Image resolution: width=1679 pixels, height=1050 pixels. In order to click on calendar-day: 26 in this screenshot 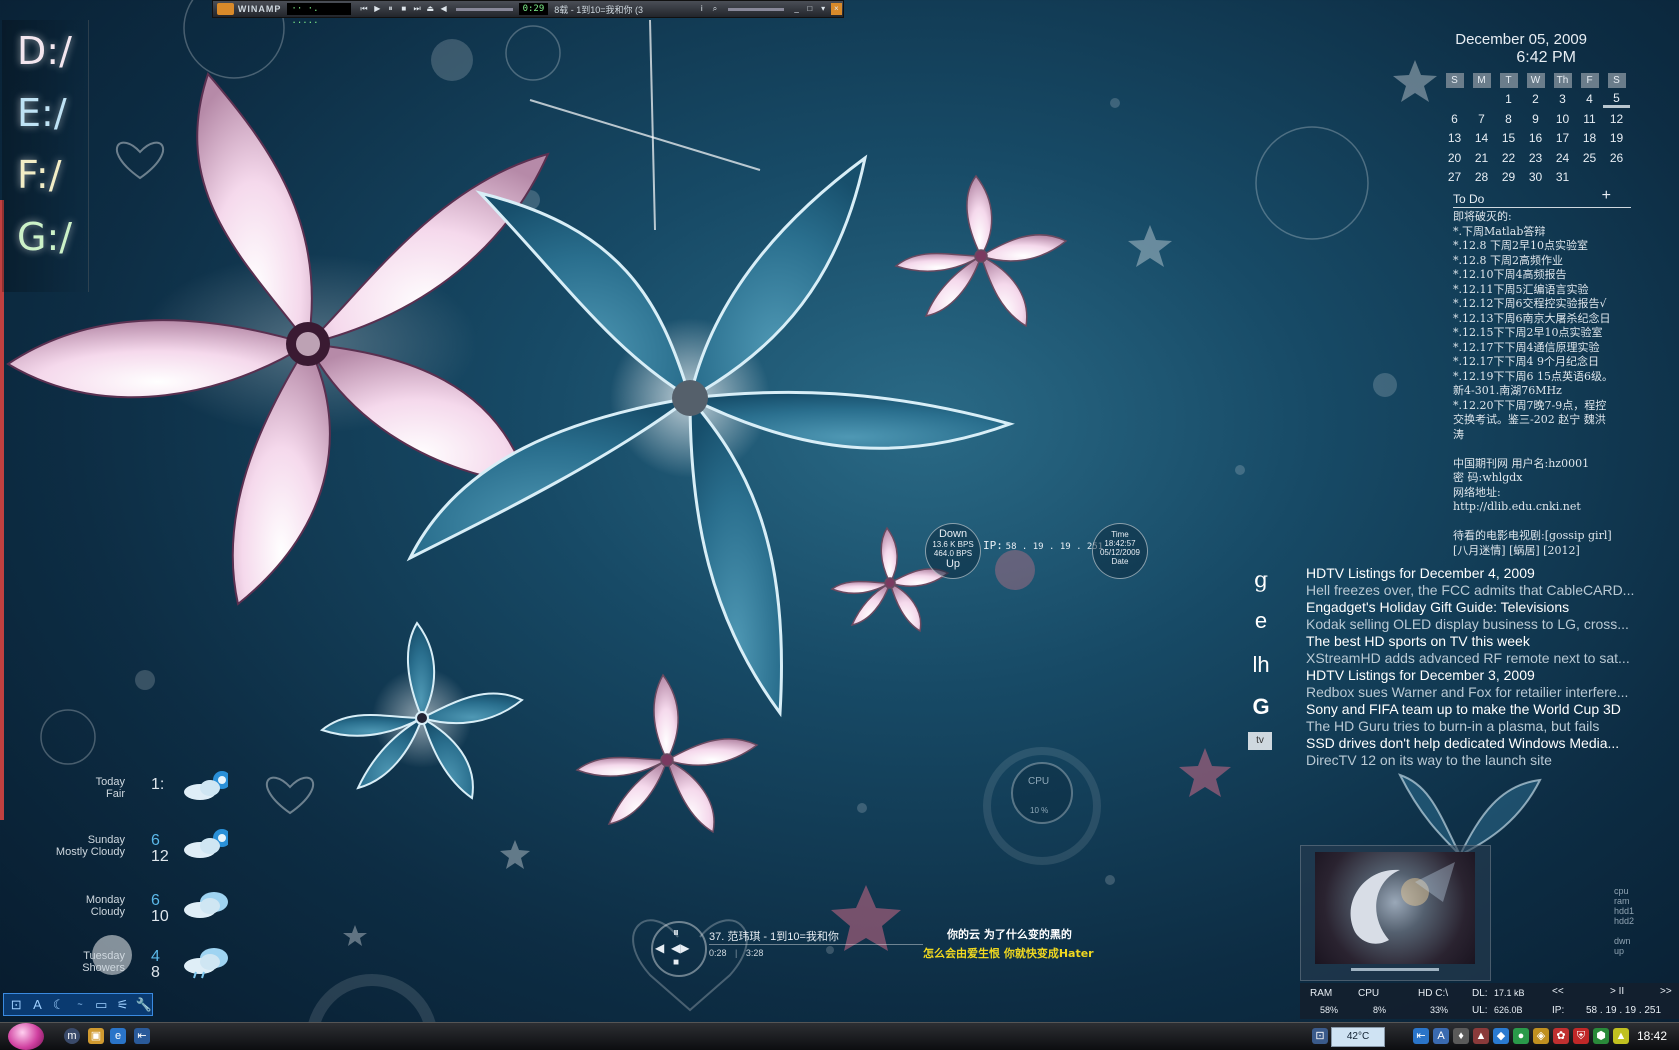, I will do `click(1616, 158)`.